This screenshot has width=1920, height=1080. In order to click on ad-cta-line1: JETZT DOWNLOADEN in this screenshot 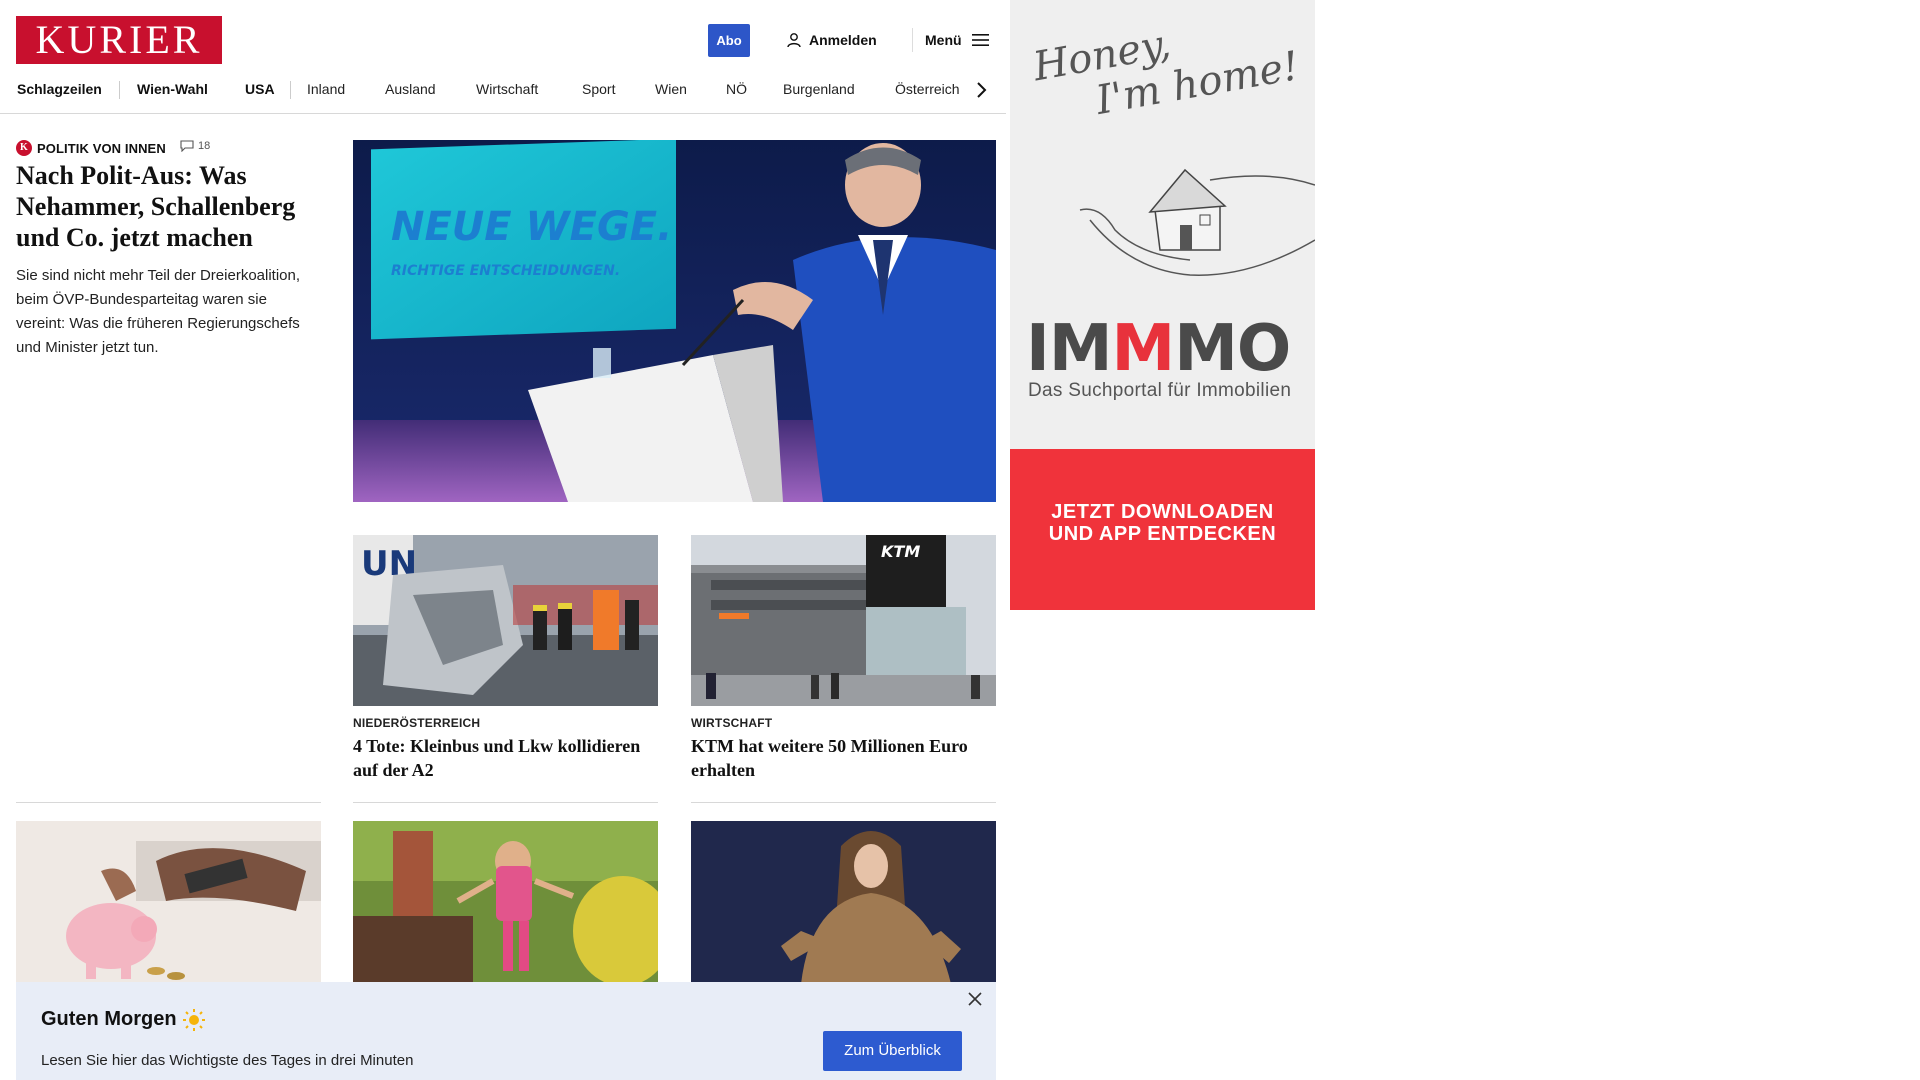, I will do `click(1162, 512)`.